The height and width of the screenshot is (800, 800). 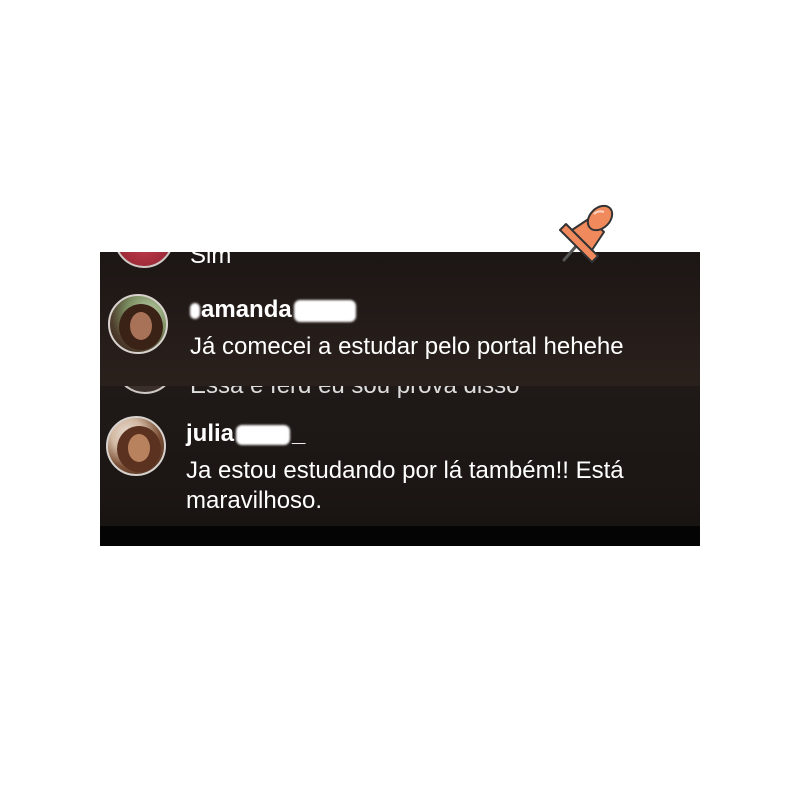 I want to click on username-julia-text: julia, so click(x=210, y=433).